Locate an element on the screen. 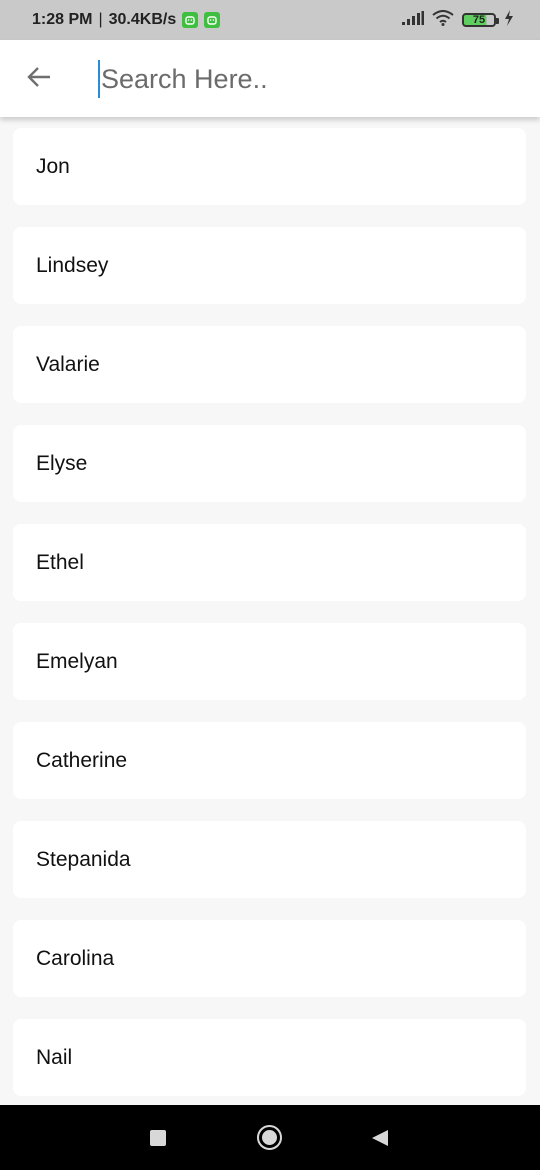  recents-square-icon is located at coordinates (158, 1138).